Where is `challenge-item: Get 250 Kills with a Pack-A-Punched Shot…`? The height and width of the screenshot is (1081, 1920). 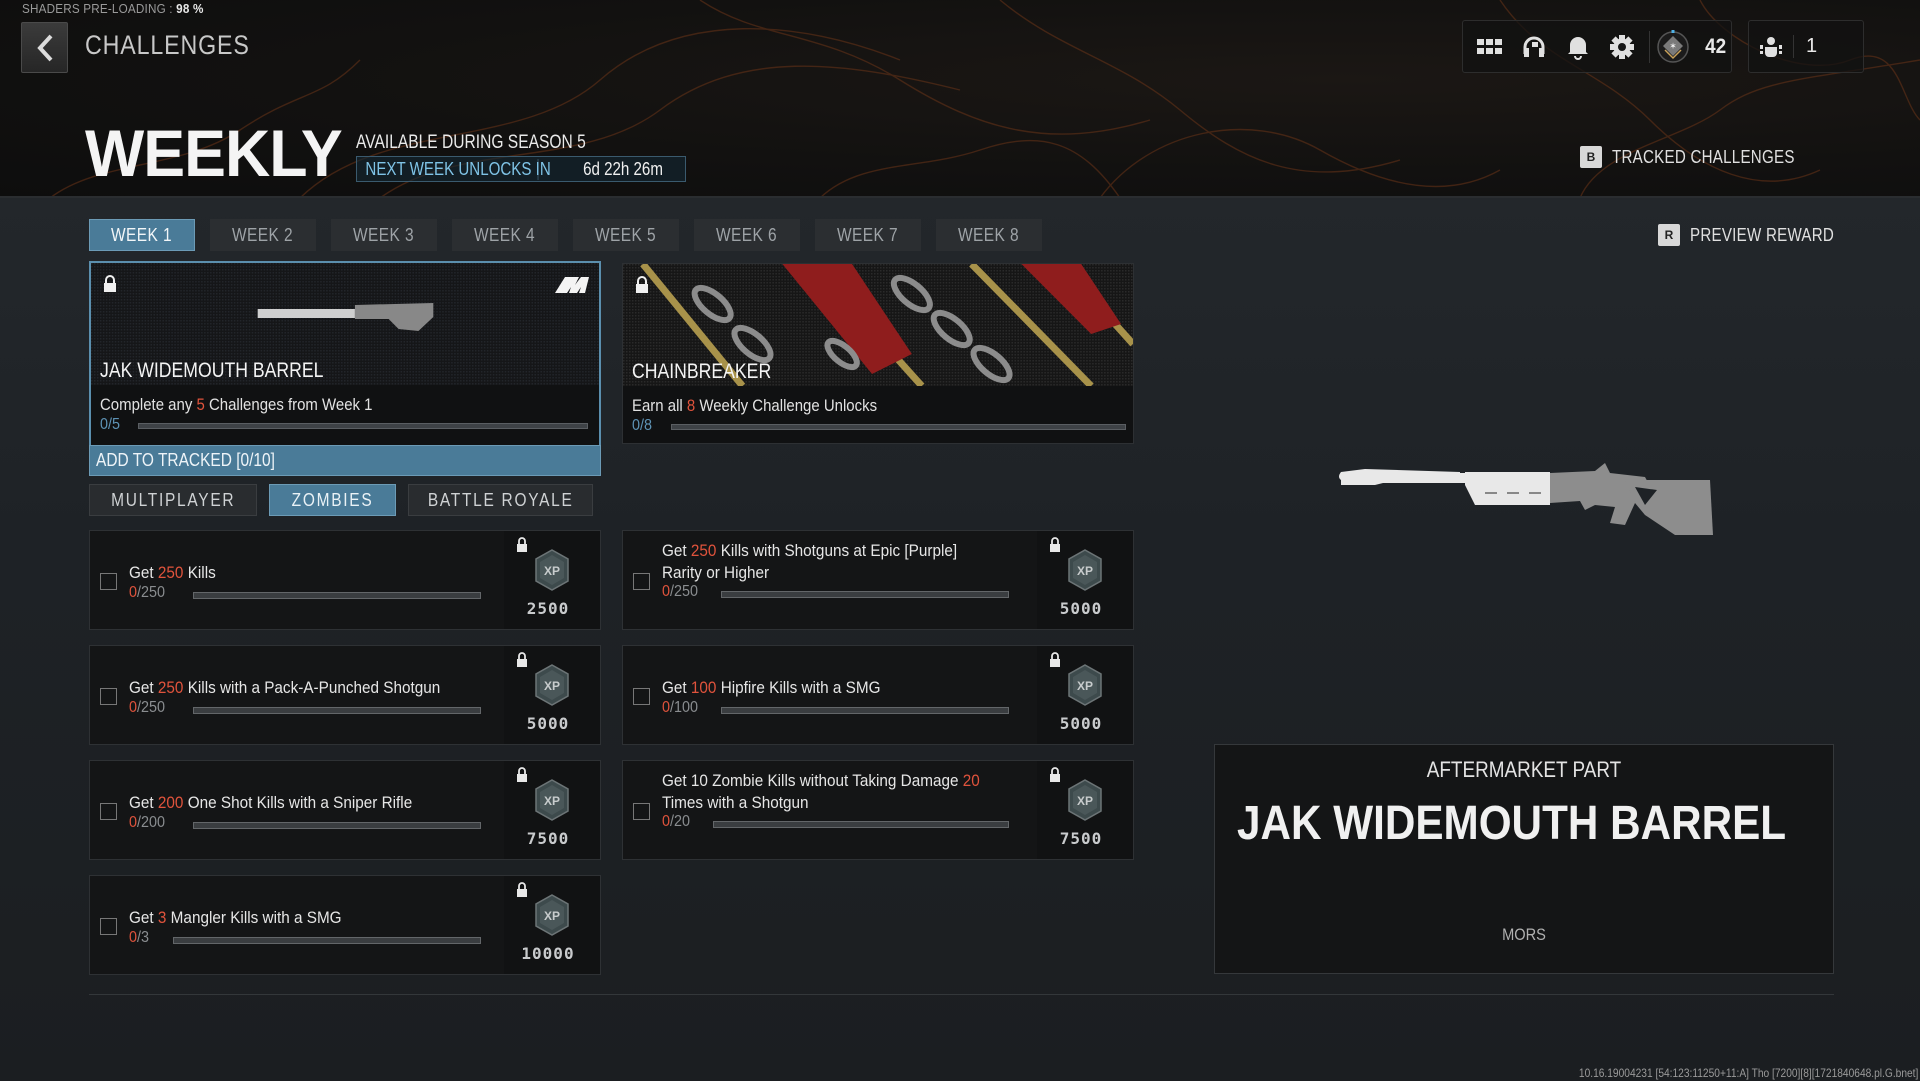
challenge-item: Get 250 Kills with a Pack-A-Punched Shot… is located at coordinates (345, 695).